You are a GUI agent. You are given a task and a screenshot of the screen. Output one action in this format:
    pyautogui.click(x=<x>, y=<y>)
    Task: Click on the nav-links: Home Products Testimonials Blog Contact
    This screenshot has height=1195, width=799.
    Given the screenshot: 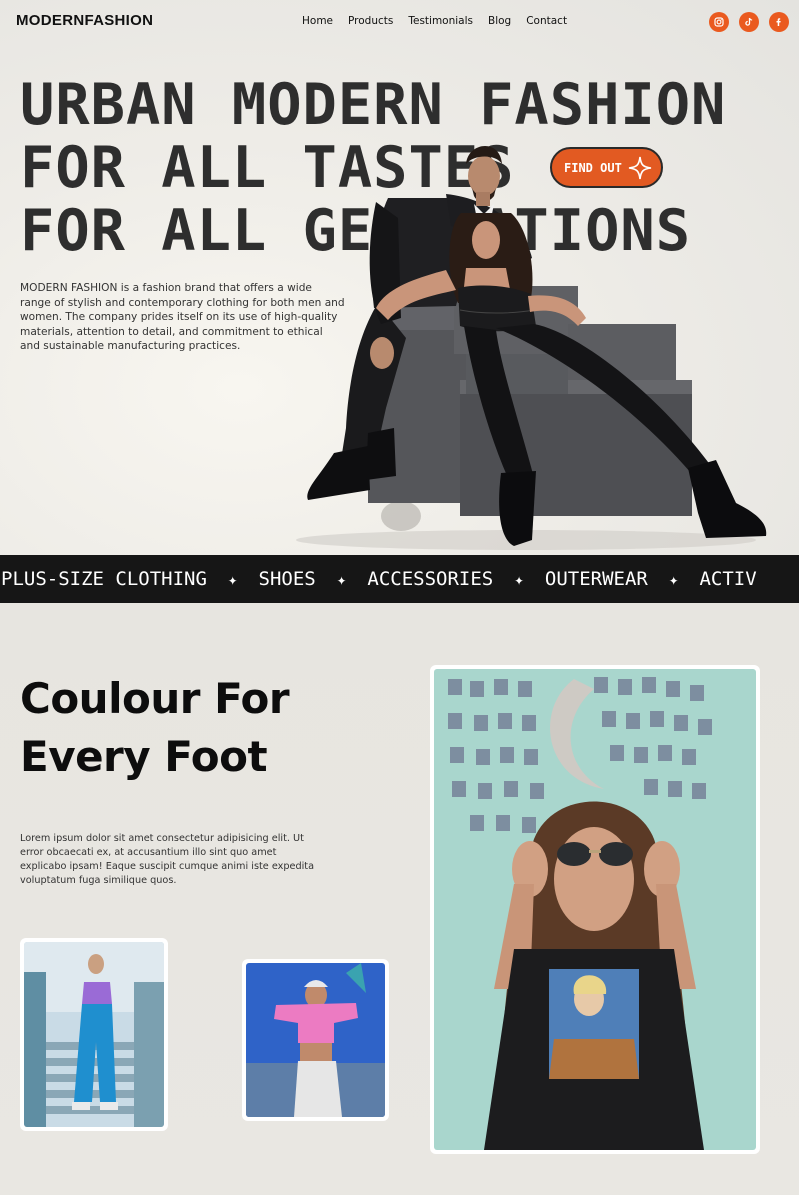 What is the action you would take?
    pyautogui.click(x=434, y=21)
    